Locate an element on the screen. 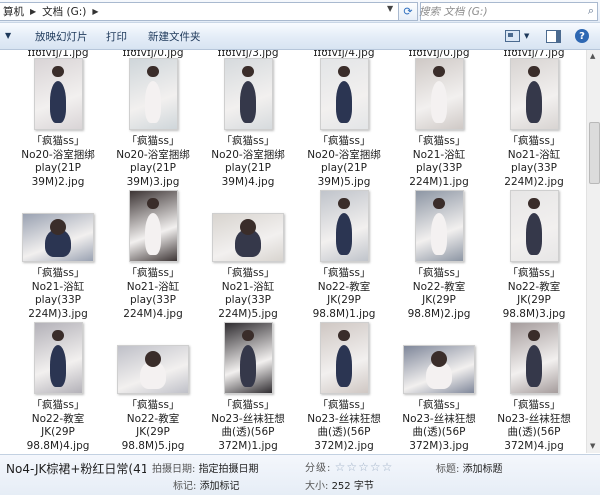 This screenshot has width=600, height=495. file-item: 「疯猫ss」 No20-浴室捆绑 play(21P 39M)3.jpg is located at coordinates (153, 123).